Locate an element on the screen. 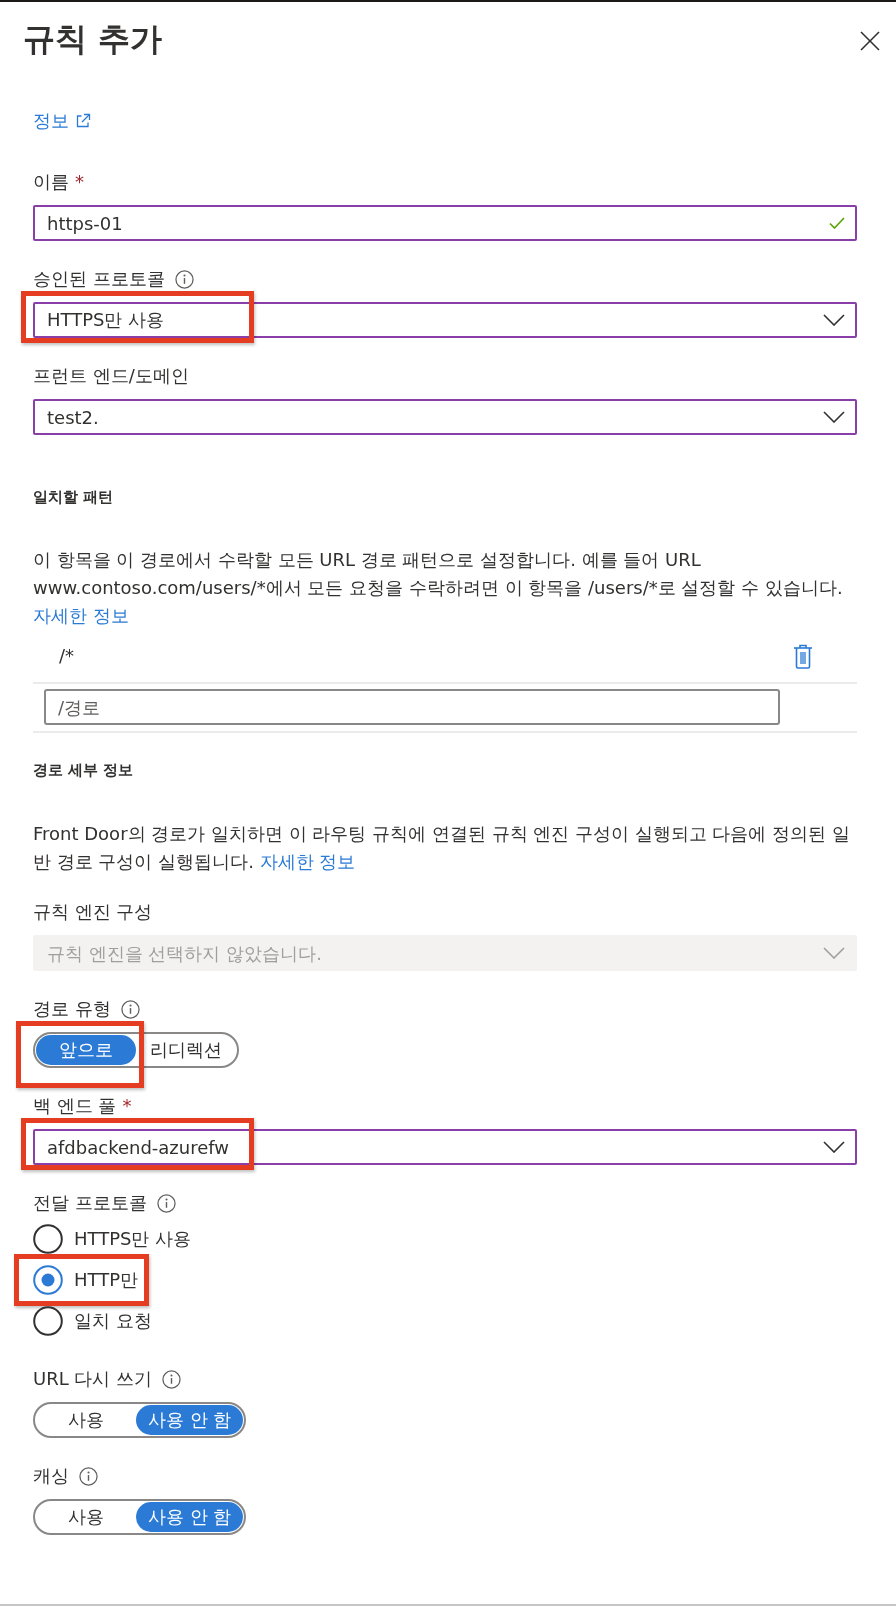 This screenshot has height=1614, width=896. toggle-option: 앞으로 is located at coordinates (86, 1050).